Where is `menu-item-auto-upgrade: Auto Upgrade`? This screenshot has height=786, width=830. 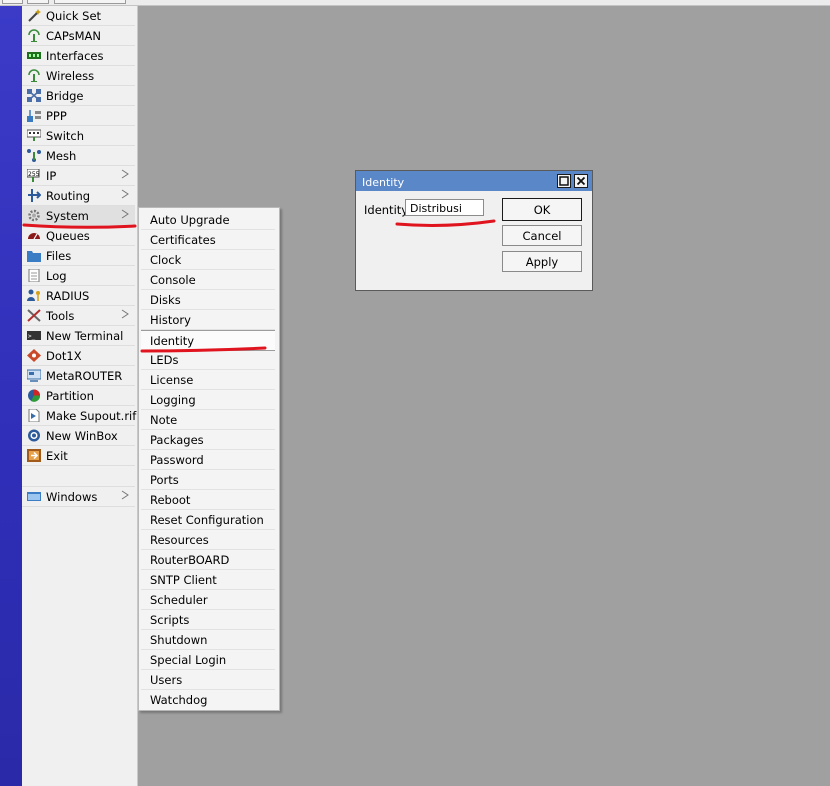 menu-item-auto-upgrade: Auto Upgrade is located at coordinates (208, 220).